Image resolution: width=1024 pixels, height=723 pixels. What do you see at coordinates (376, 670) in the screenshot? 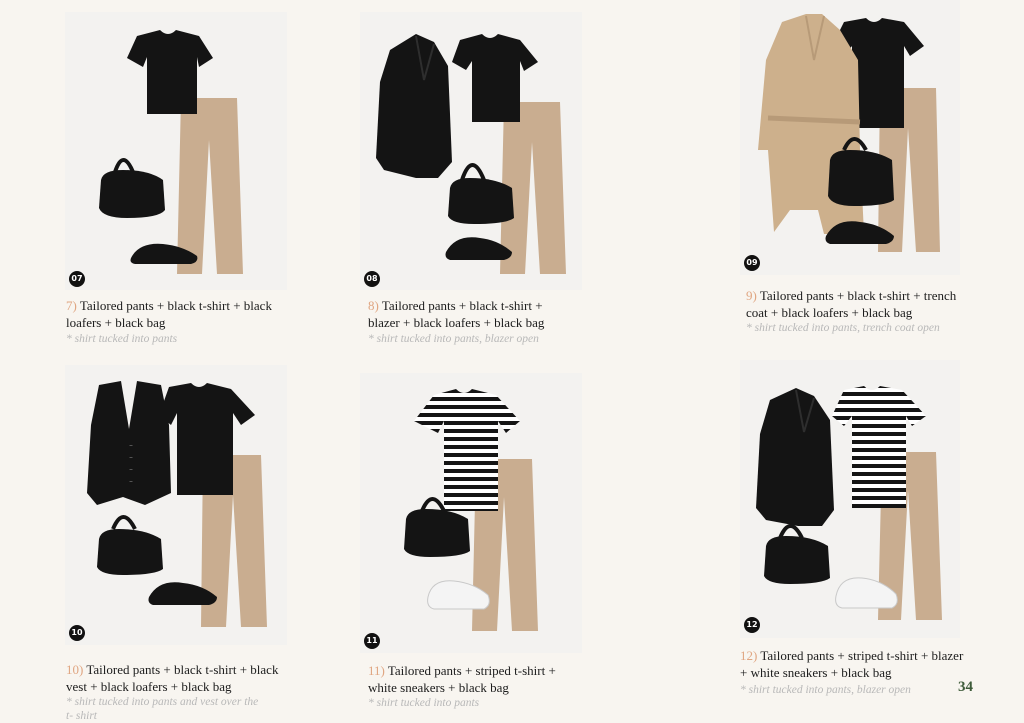
I see `outfit-number: 11)` at bounding box center [376, 670].